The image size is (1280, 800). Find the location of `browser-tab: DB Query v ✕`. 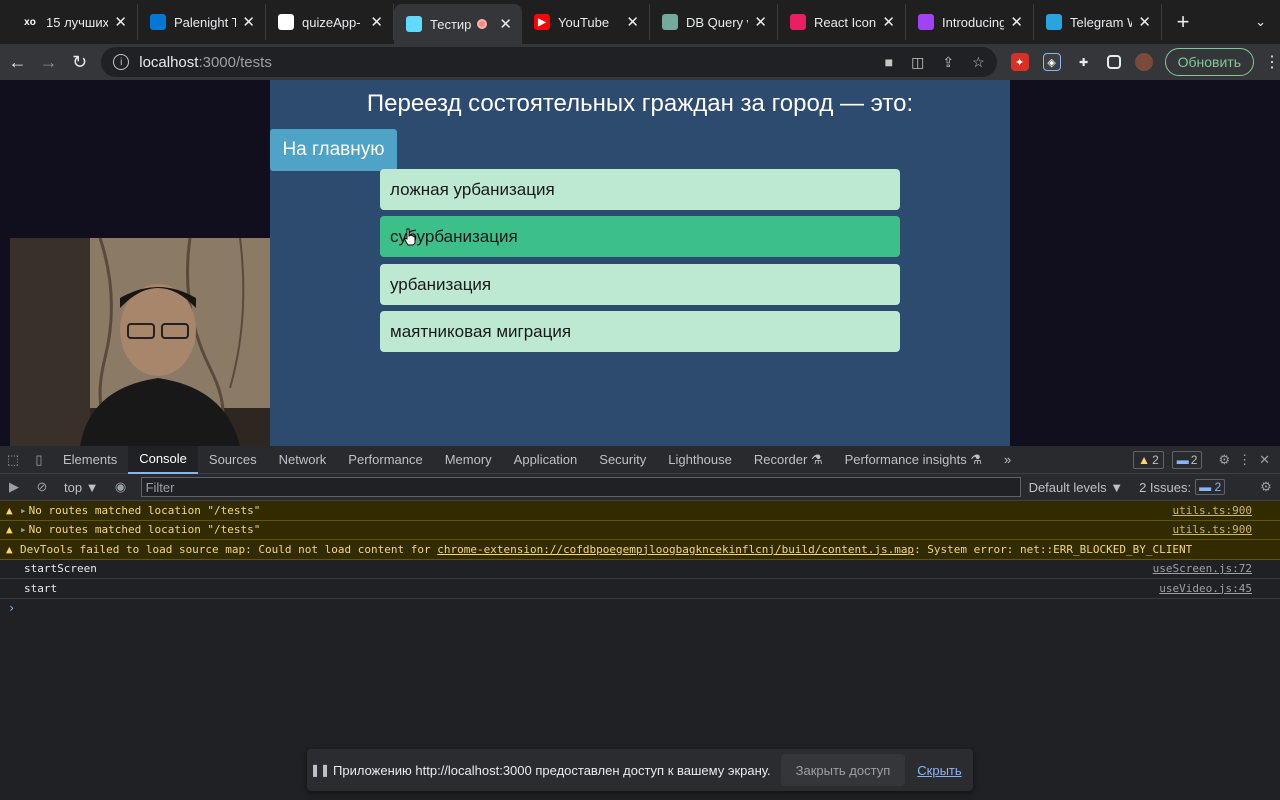

browser-tab: DB Query v ✕ is located at coordinates (714, 22).